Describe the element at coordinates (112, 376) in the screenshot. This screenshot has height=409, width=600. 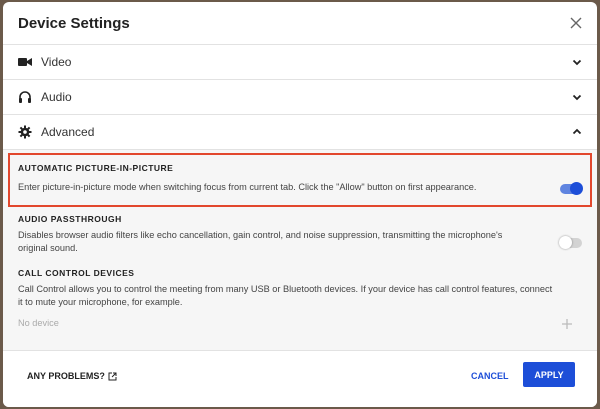
I see `external-link-icon` at that location.